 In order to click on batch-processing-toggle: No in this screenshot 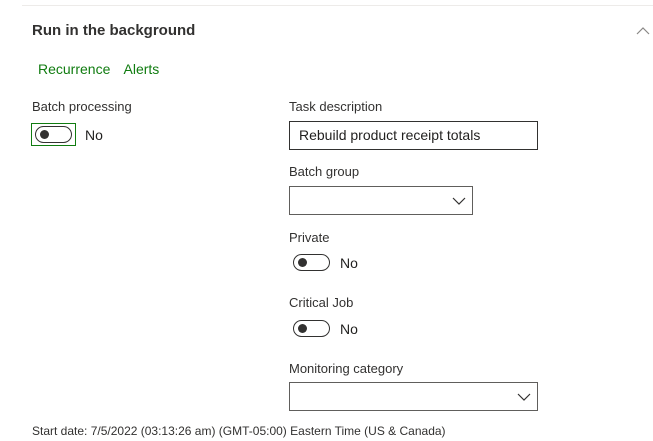, I will do `click(67, 134)`.